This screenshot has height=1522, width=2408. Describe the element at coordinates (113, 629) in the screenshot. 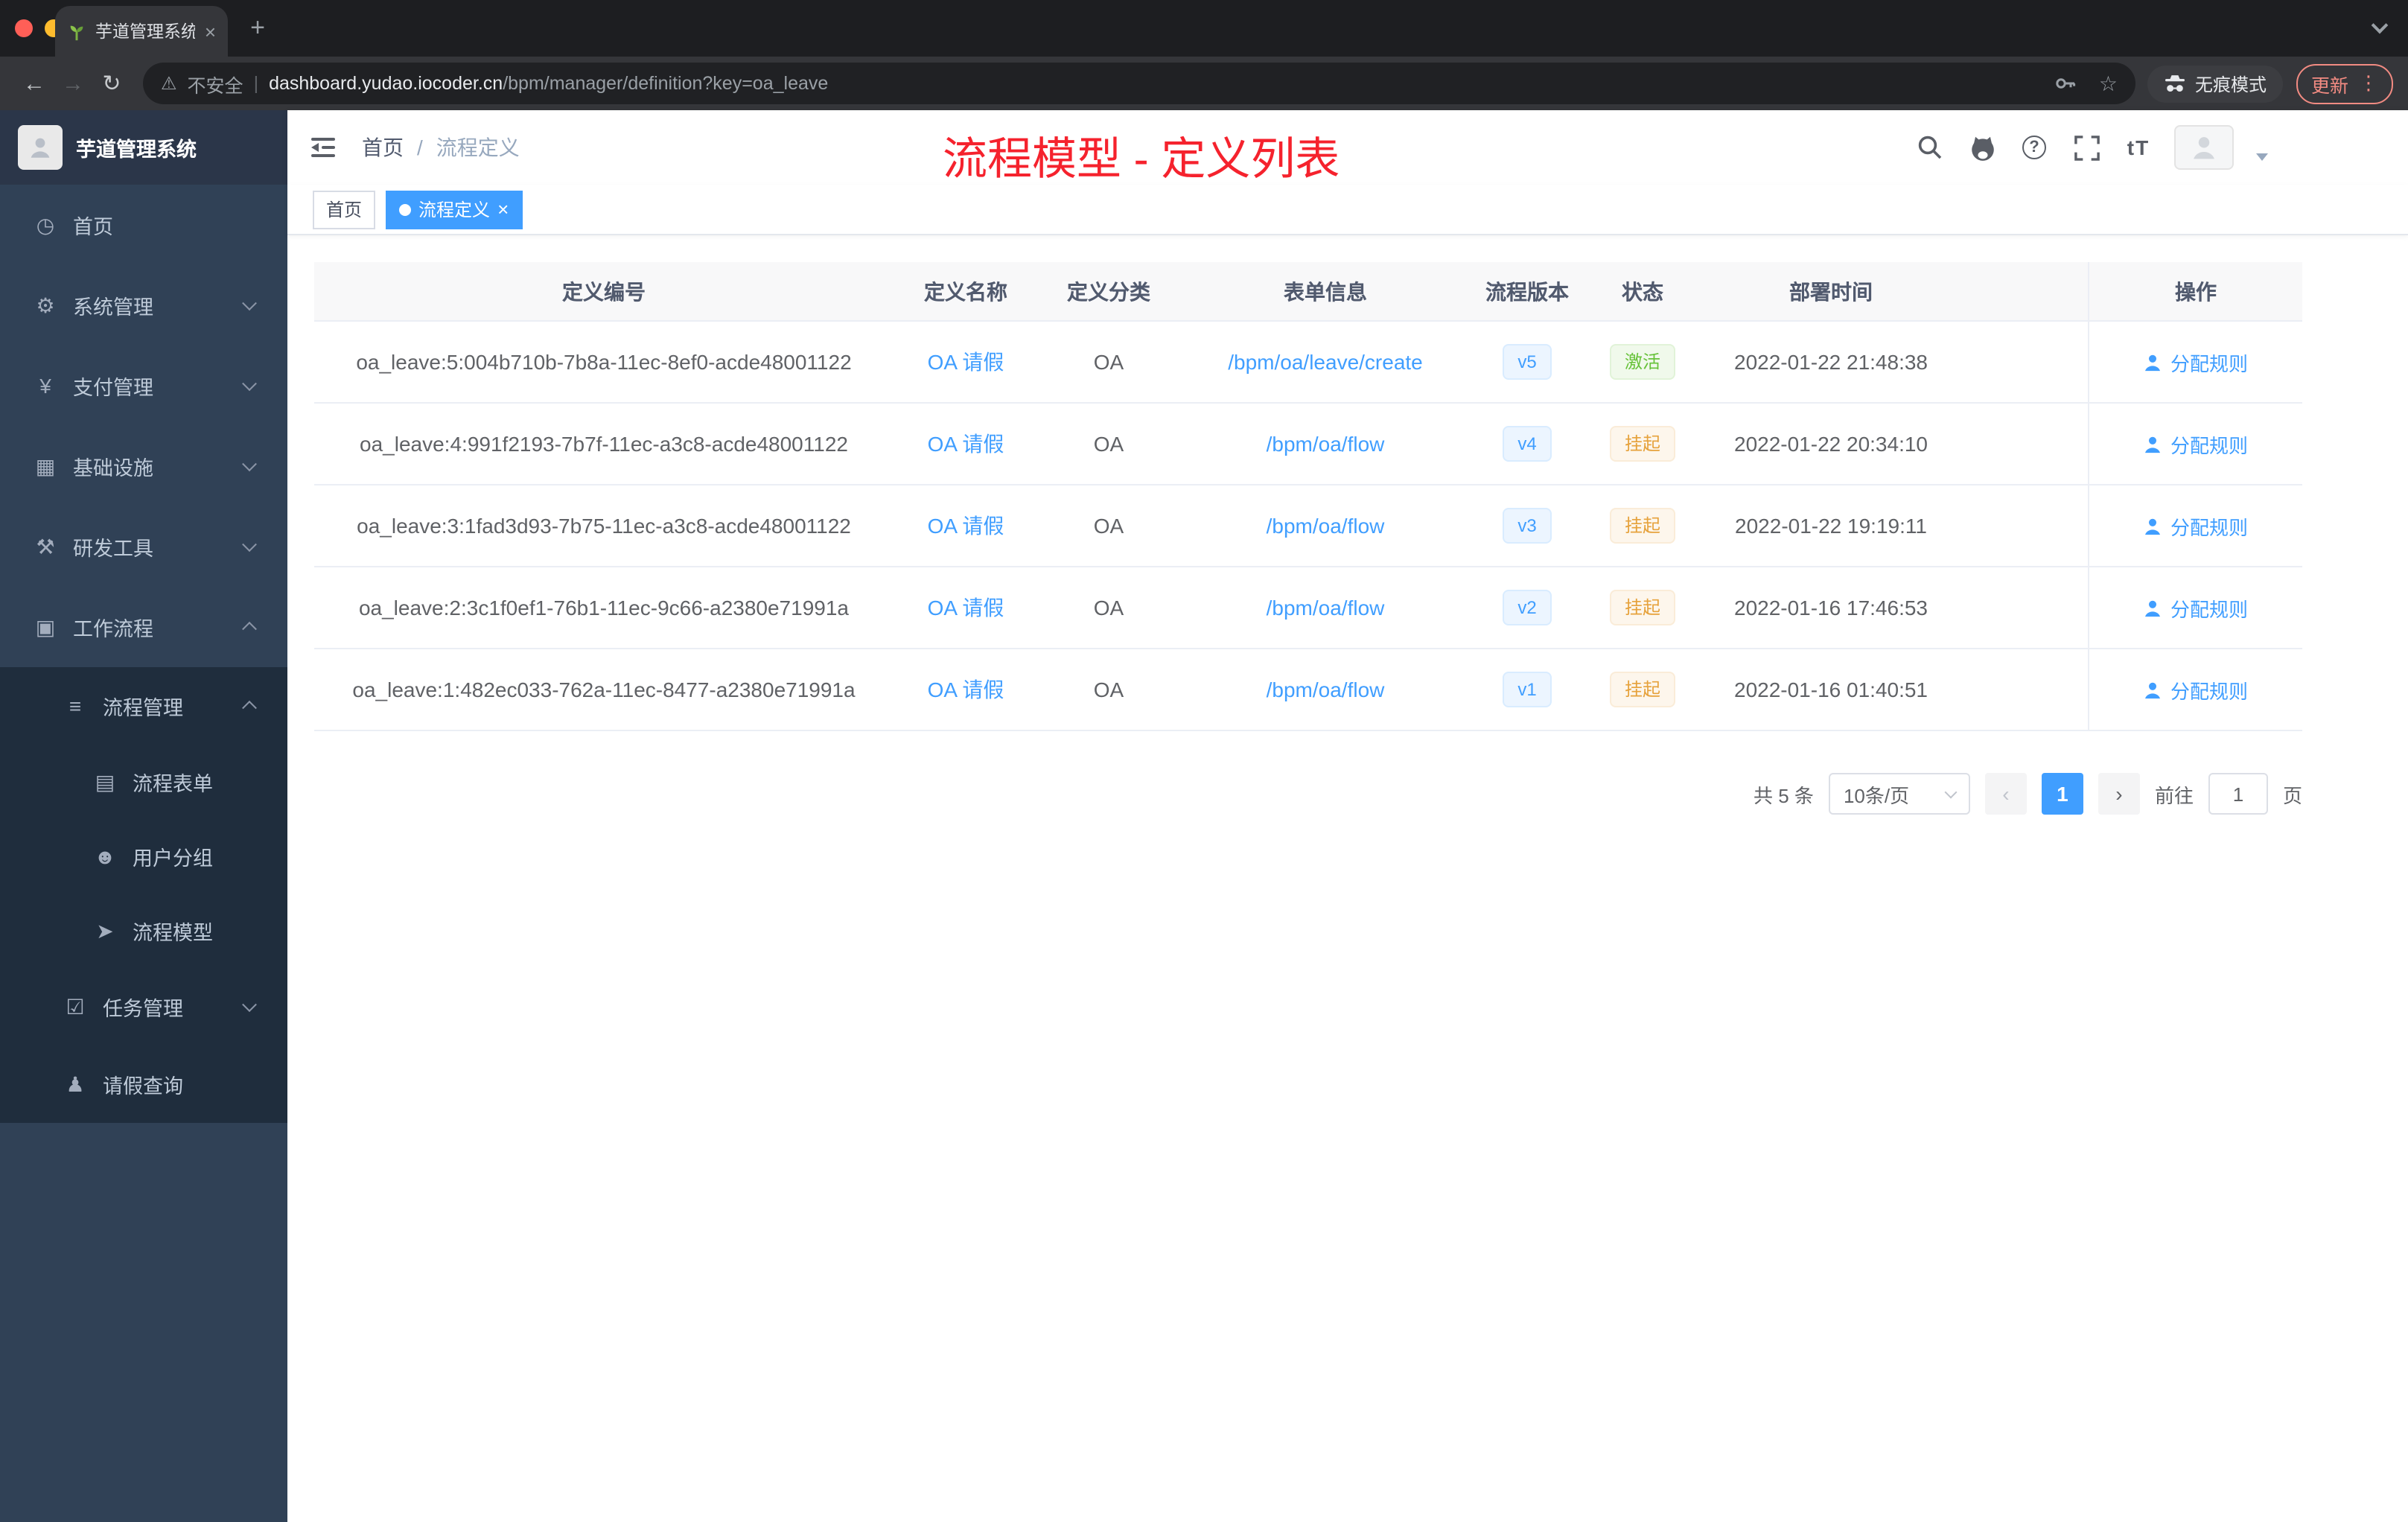

I see `sidebar-item-label: 工作流程` at that location.